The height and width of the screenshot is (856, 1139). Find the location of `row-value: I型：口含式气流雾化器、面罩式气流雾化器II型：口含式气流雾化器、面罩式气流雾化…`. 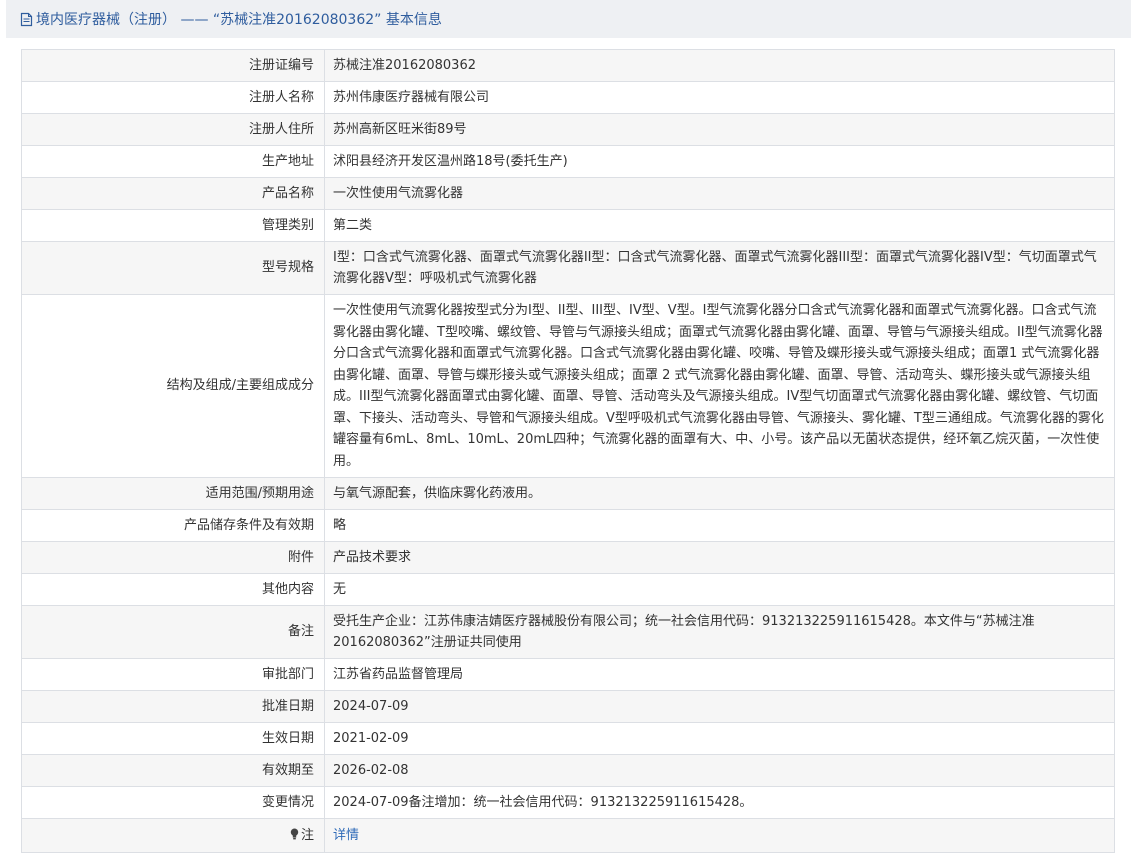

row-value: I型：口含式气流雾化器、面罩式气流雾化器II型：口含式气流雾化器、面罩式气流雾化… is located at coordinates (719, 268).